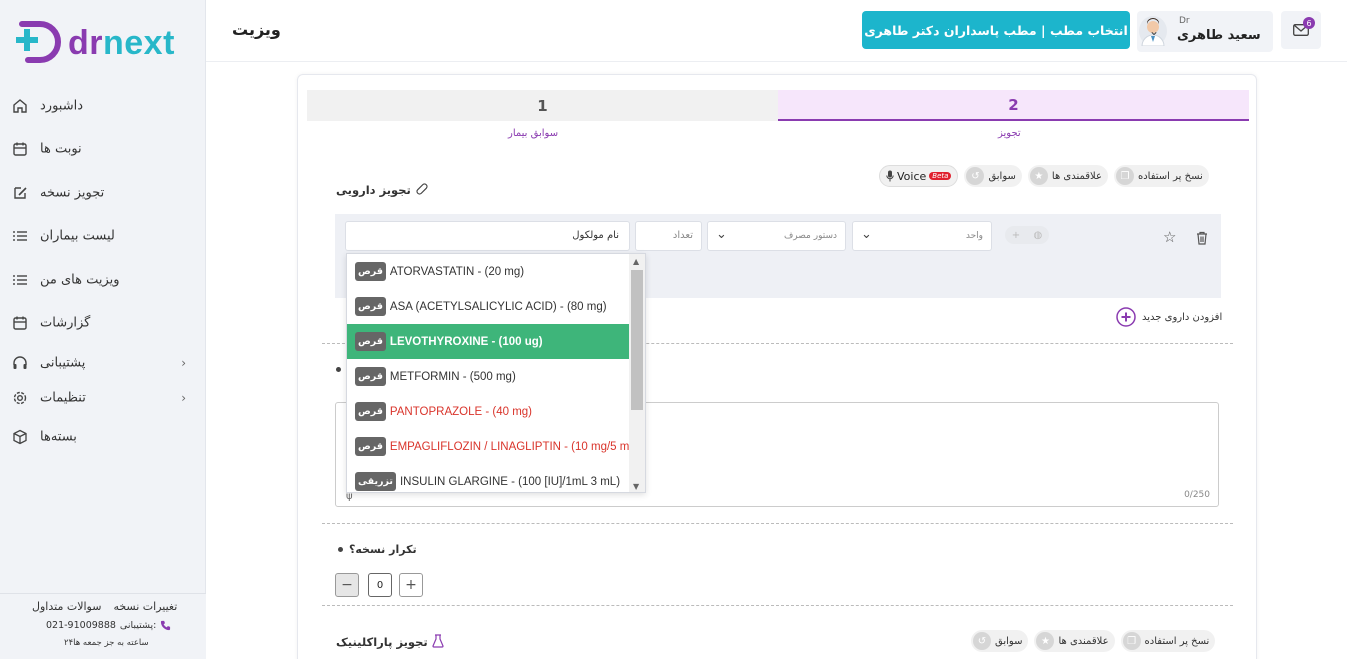 This screenshot has width=1347, height=659. Describe the element at coordinates (810, 236) in the screenshot. I see `usage-placeholder: دستور مصرف` at that location.